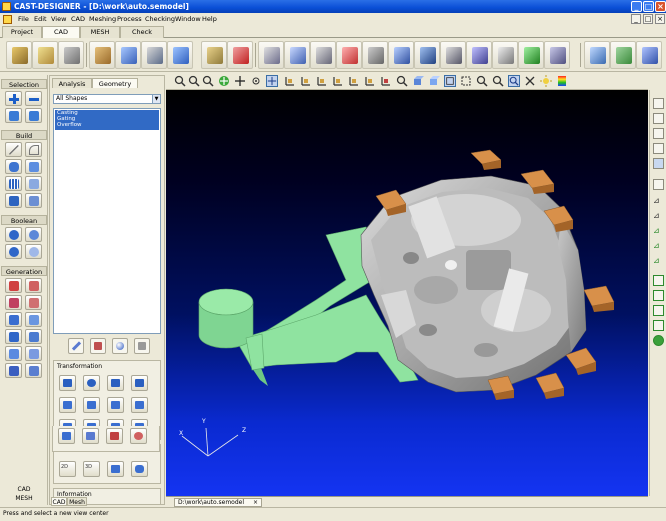  Describe the element at coordinates (19, 55) in the screenshot. I see `new-project-icon` at that location.